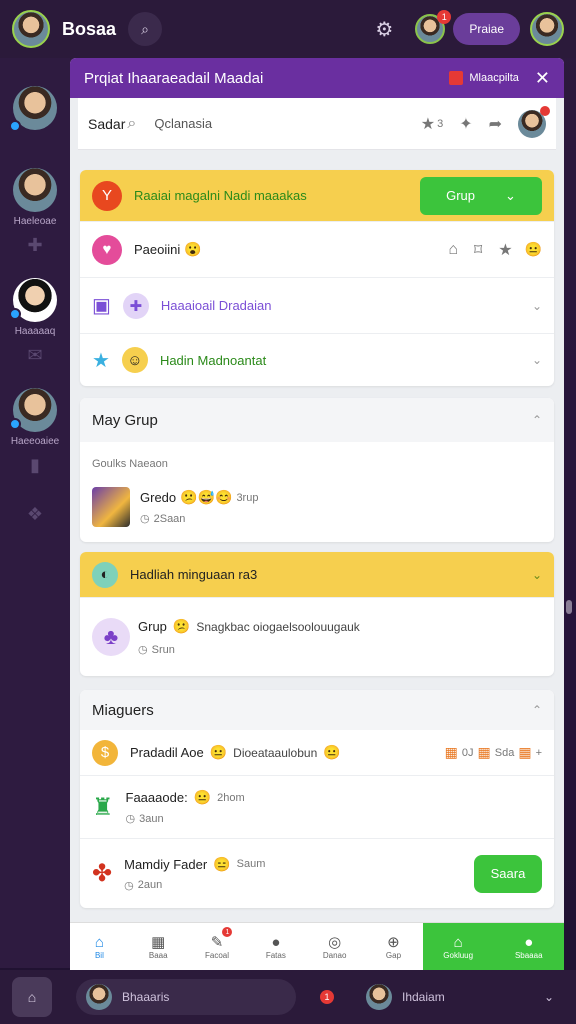  What do you see at coordinates (534, 121) in the screenshot?
I see `panel-avatar-wrap` at bounding box center [534, 121].